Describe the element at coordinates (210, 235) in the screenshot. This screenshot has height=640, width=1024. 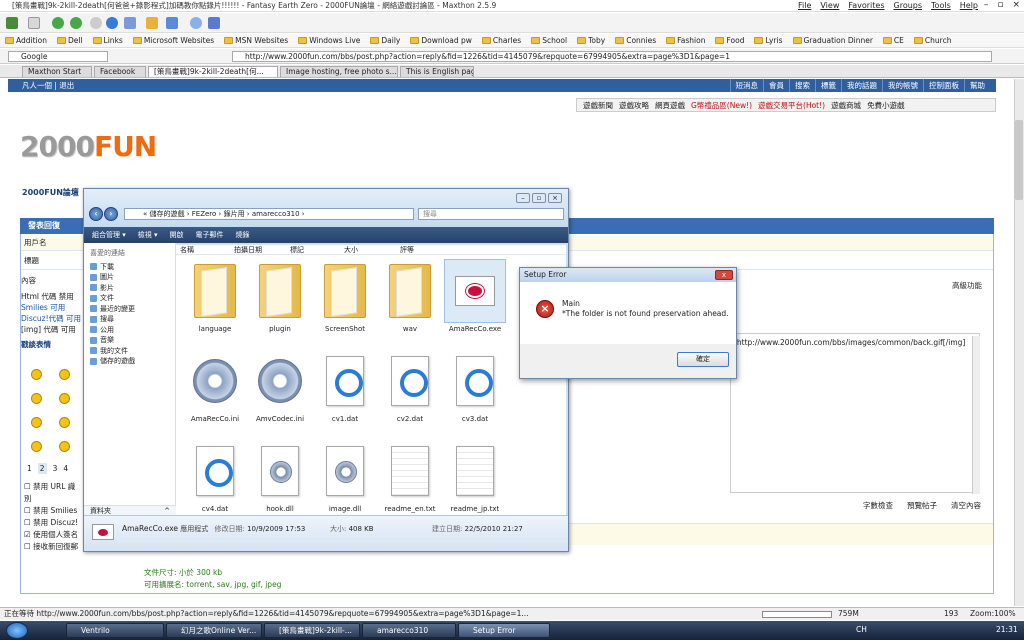
I see `email-button: 電子郵件` at that location.